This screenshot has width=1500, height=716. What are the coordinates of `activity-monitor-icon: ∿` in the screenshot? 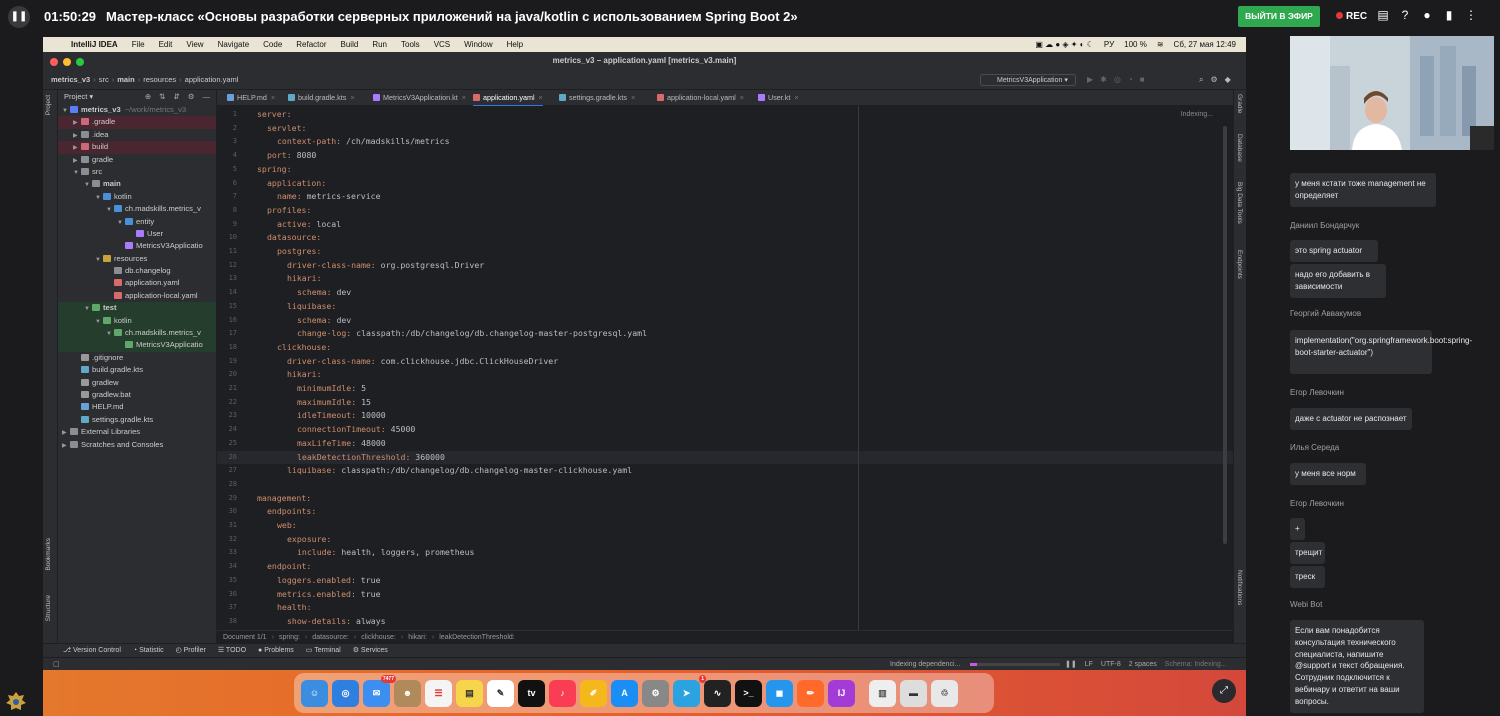 It's located at (717, 693).